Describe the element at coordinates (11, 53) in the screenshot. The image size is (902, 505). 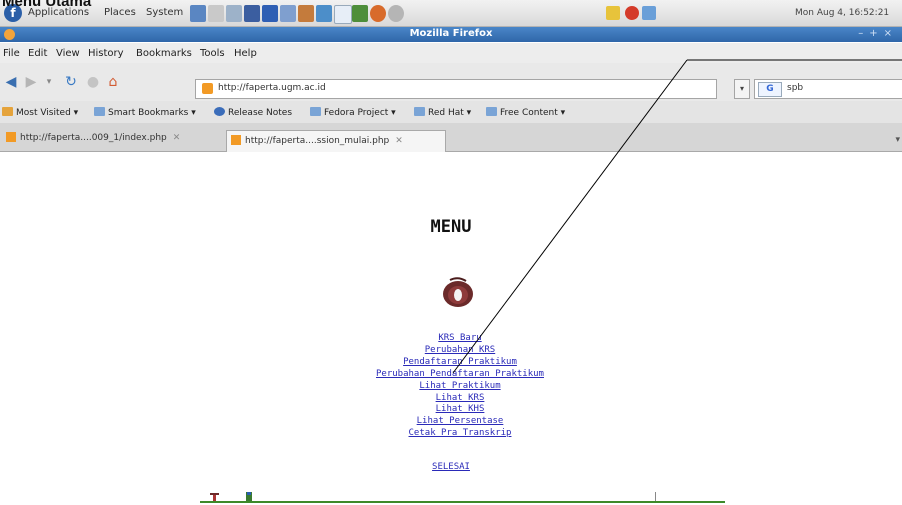
I see `menu-file: File` at that location.